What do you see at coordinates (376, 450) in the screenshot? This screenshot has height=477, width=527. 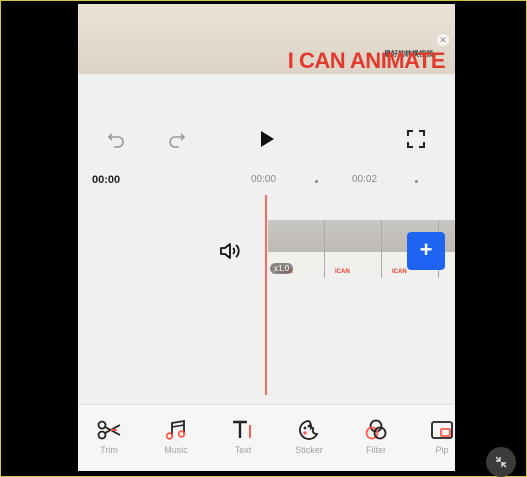 I see `tool-label: Filter` at bounding box center [376, 450].